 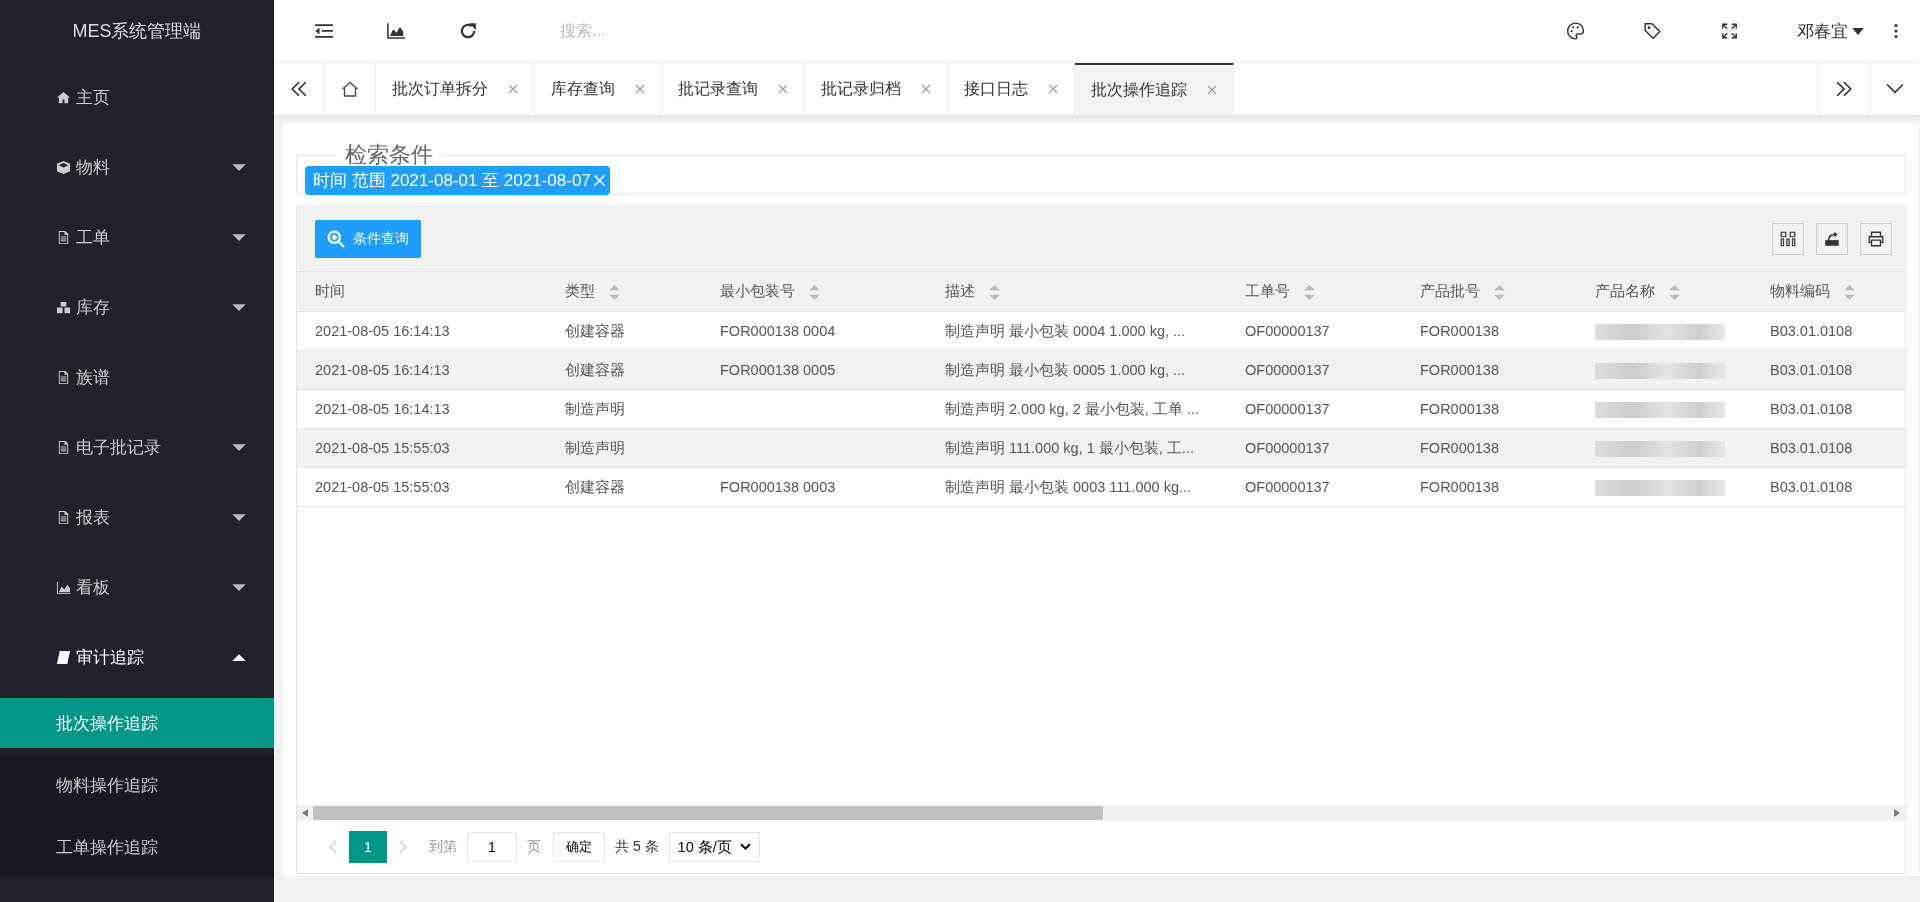 What do you see at coordinates (396, 31) in the screenshot?
I see `area-chart-icon` at bounding box center [396, 31].